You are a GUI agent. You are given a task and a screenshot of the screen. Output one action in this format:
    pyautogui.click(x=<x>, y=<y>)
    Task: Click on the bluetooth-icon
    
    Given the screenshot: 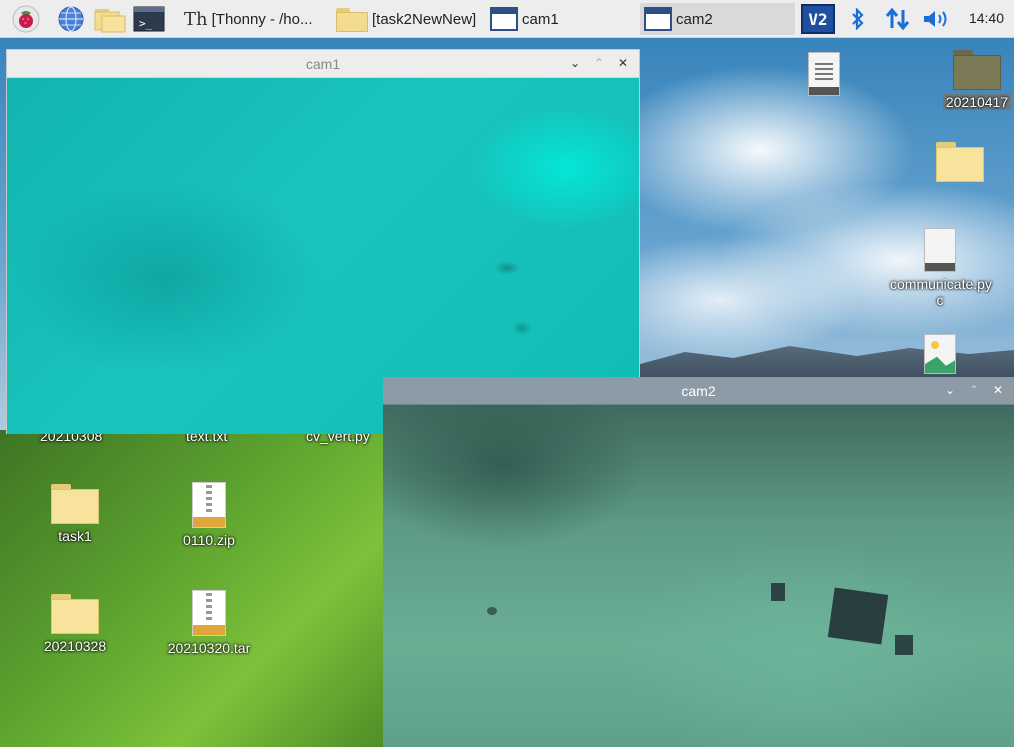 What is the action you would take?
    pyautogui.click(x=858, y=21)
    